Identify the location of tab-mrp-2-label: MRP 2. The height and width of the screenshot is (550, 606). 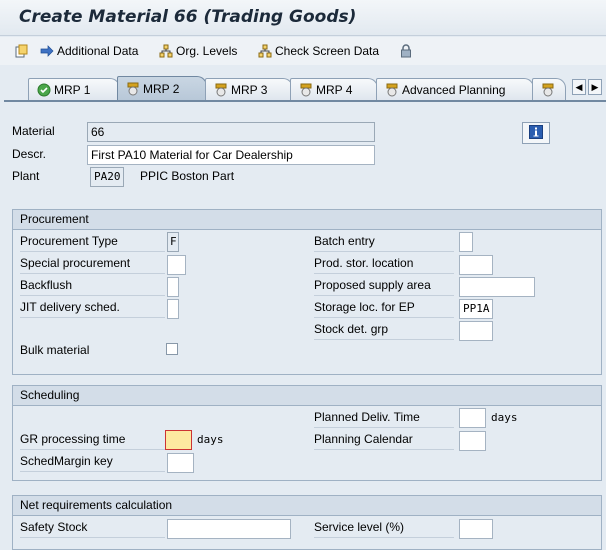
(161, 88).